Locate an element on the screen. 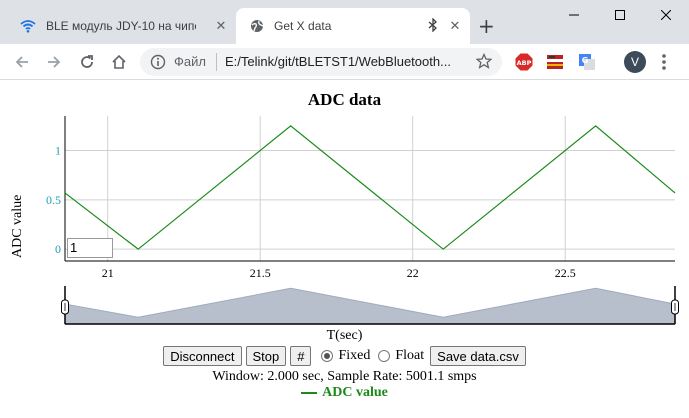  home-button is located at coordinates (119, 62).